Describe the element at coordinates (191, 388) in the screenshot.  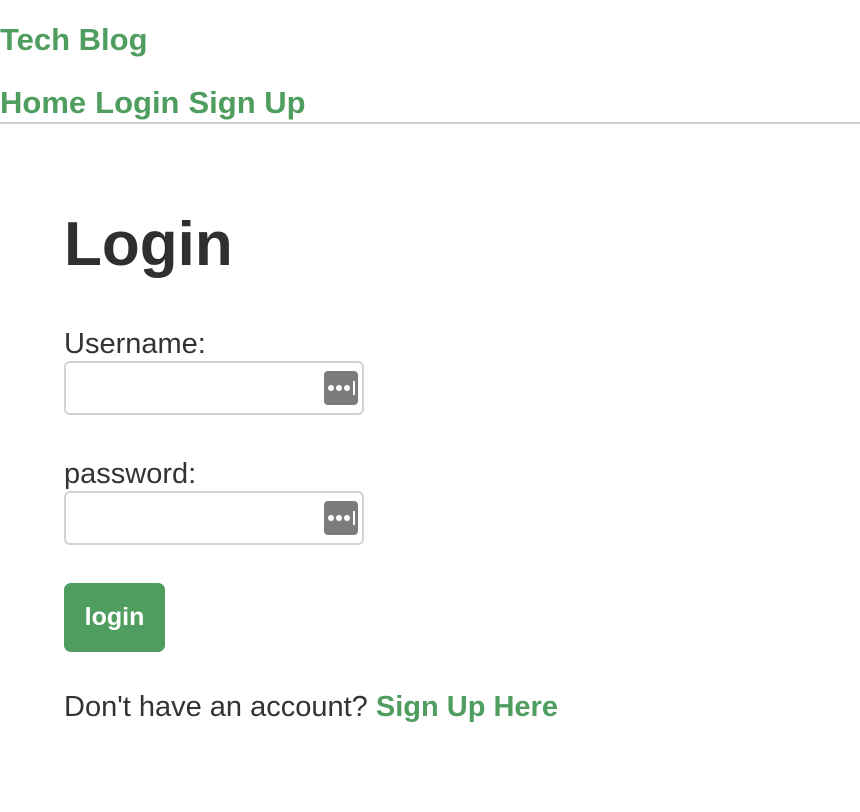
I see `username-input` at that location.